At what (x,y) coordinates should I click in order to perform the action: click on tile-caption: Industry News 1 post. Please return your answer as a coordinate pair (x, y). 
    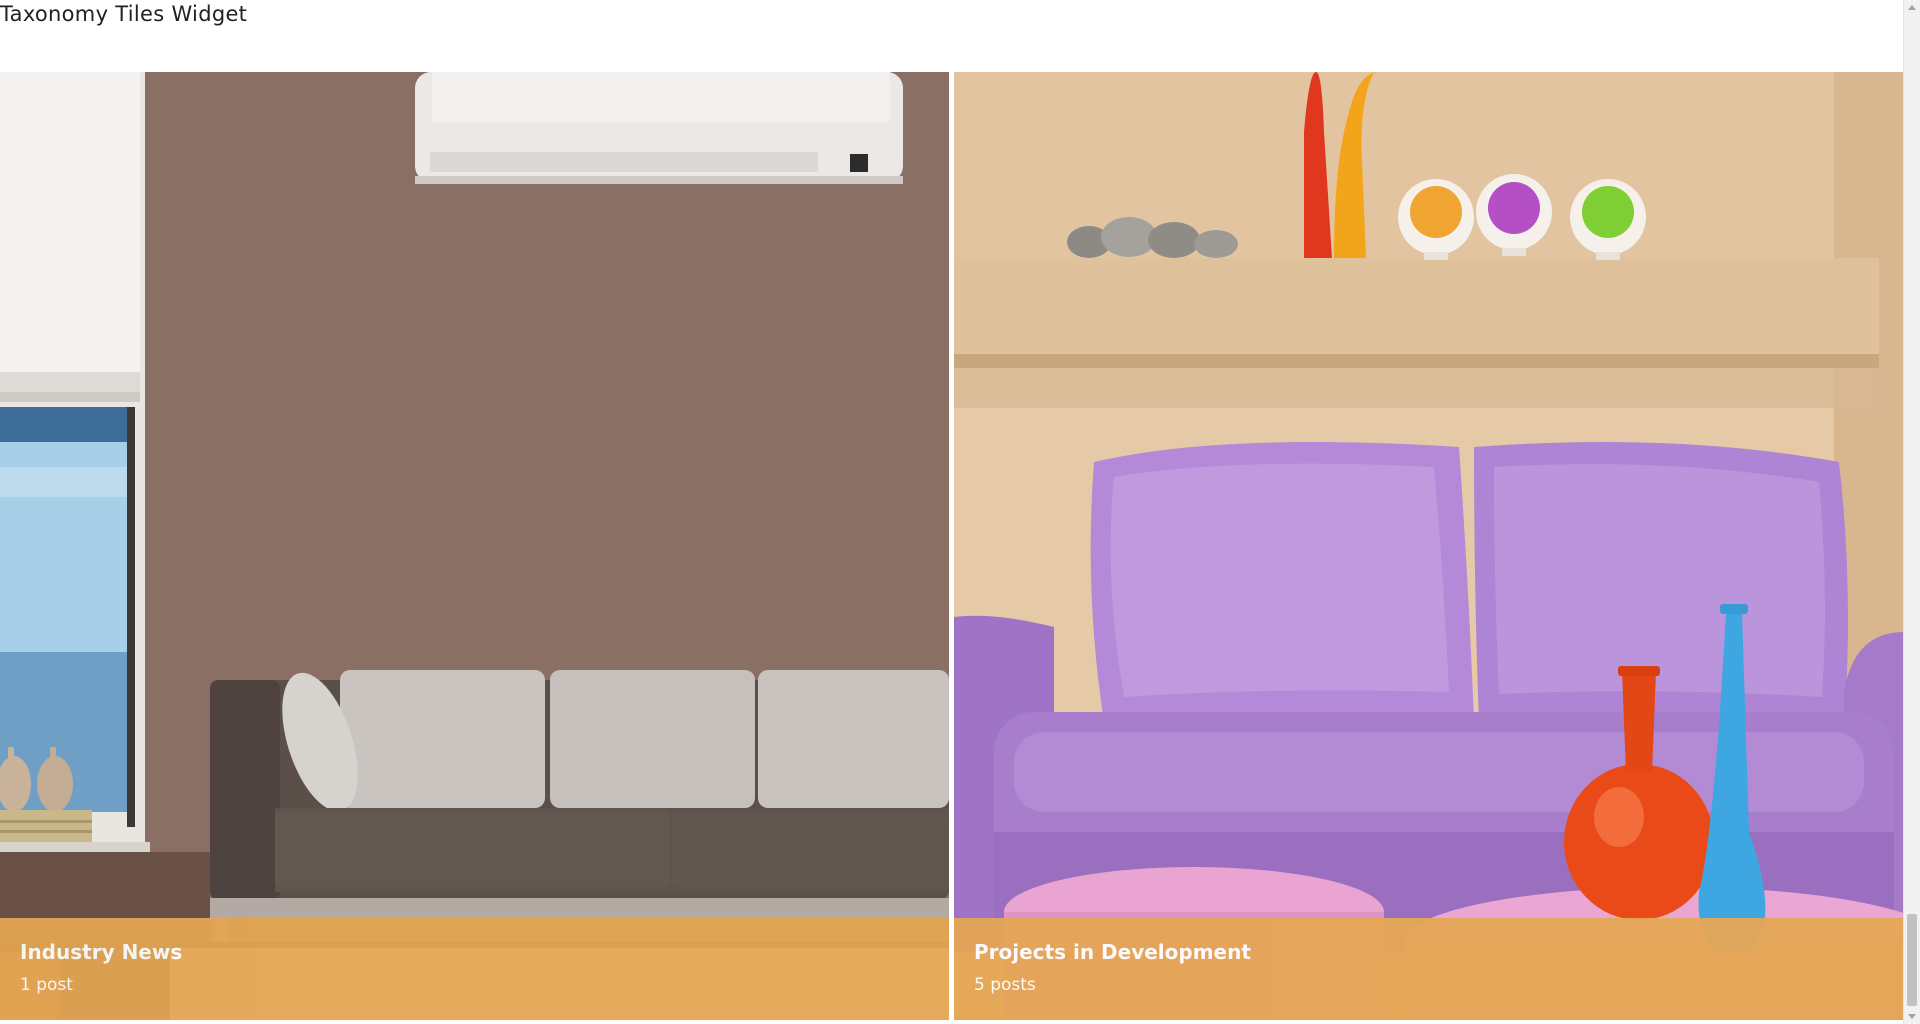
    Looking at the image, I should click on (474, 969).